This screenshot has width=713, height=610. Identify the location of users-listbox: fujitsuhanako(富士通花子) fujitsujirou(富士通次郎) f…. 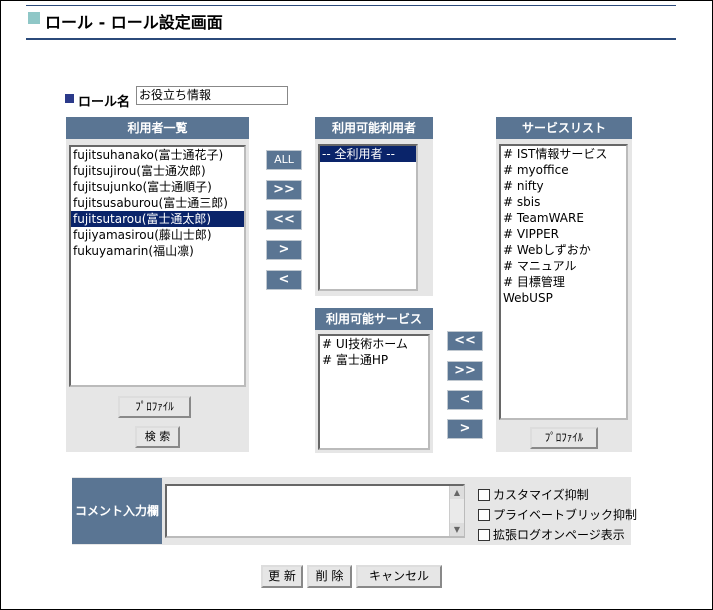
(157, 266).